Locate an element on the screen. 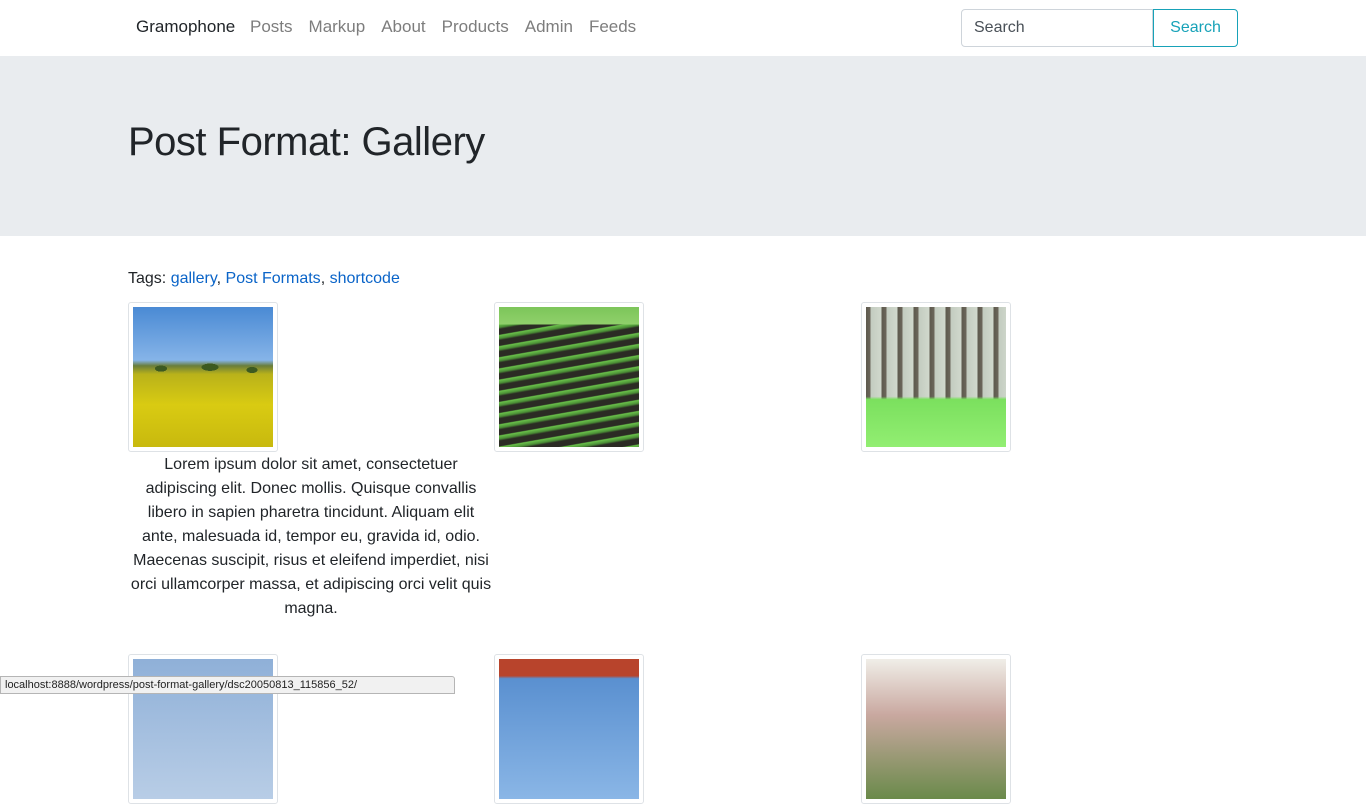 The image size is (1366, 804). nav-link-products: Products is located at coordinates (475, 27).